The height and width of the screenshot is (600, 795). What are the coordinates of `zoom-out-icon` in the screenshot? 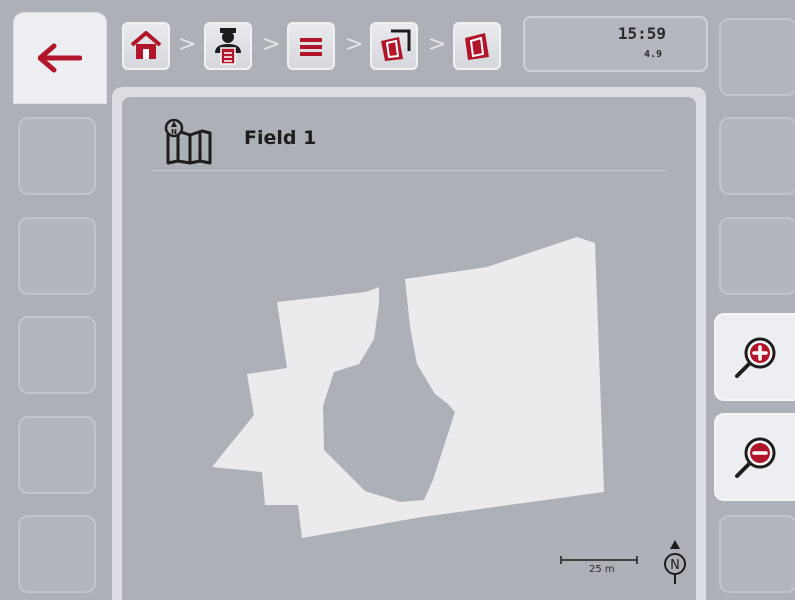 It's located at (754, 457).